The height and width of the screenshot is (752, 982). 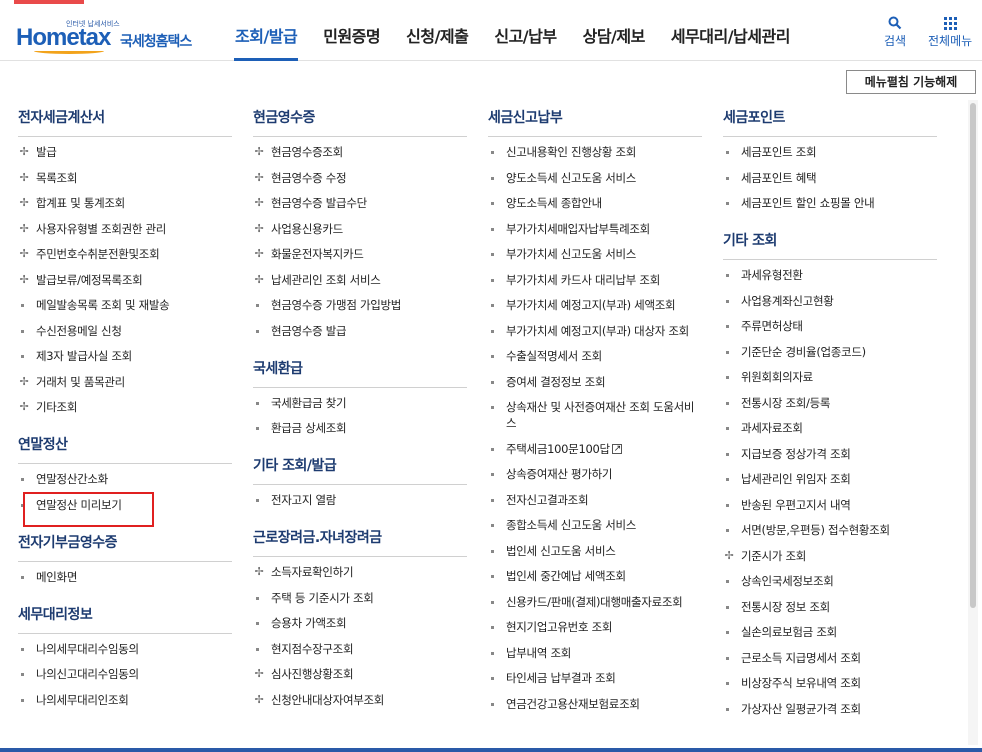 What do you see at coordinates (830, 118) in the screenshot?
I see `section-title: 세금포인트` at bounding box center [830, 118].